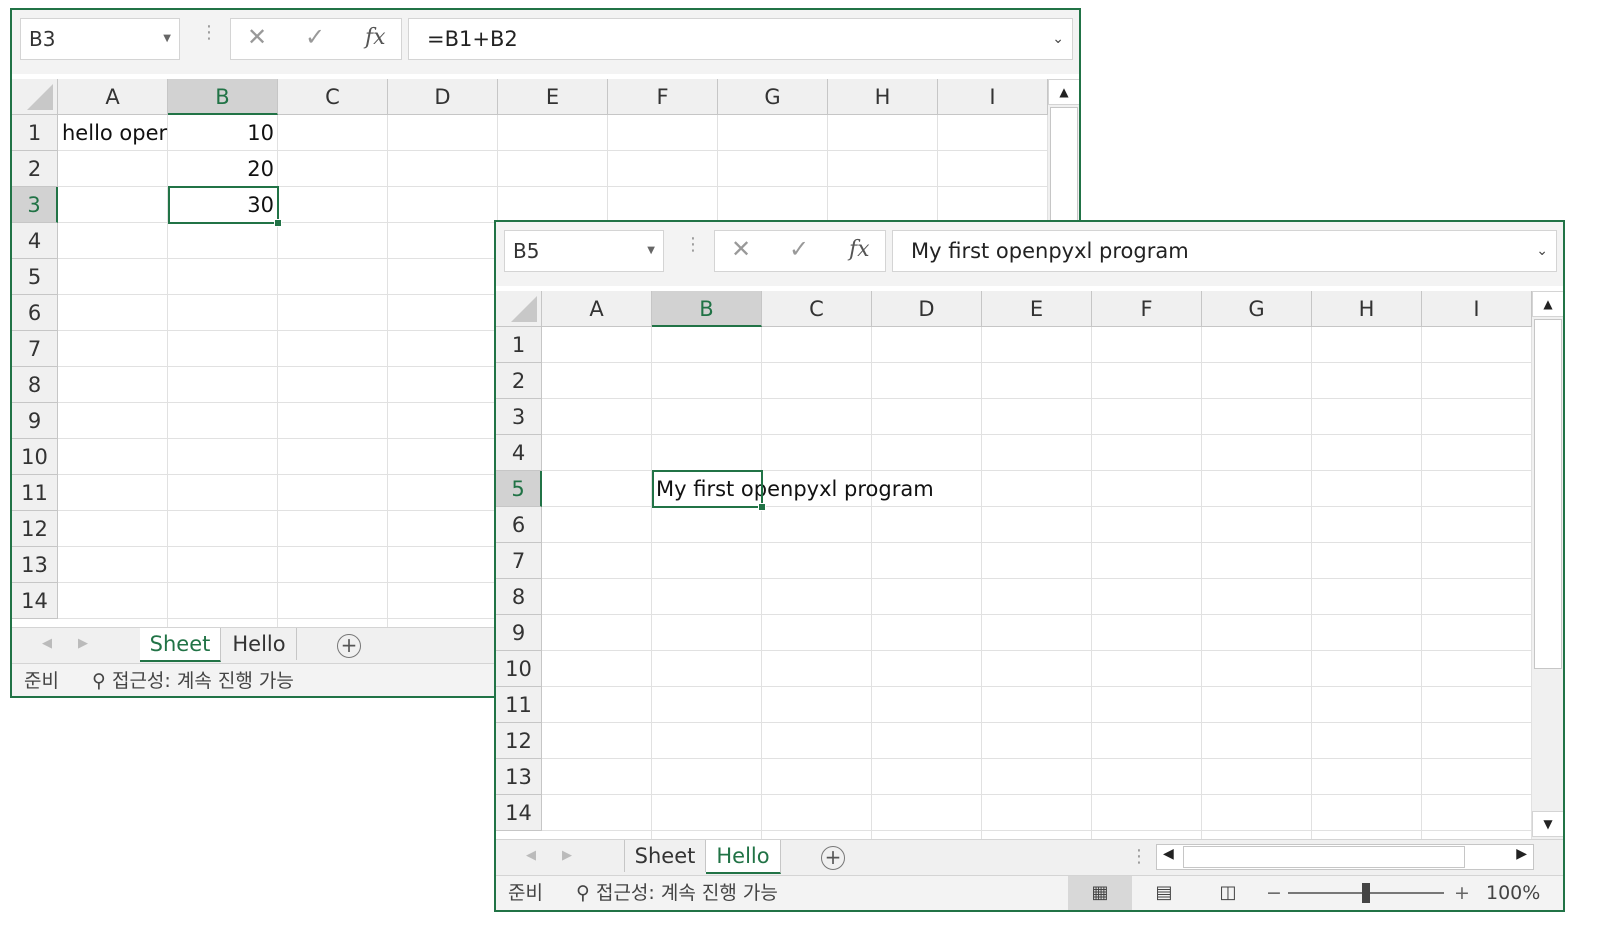 The width and height of the screenshot is (1623, 948). I want to click on zoom-slider-thumb, so click(1366, 893).